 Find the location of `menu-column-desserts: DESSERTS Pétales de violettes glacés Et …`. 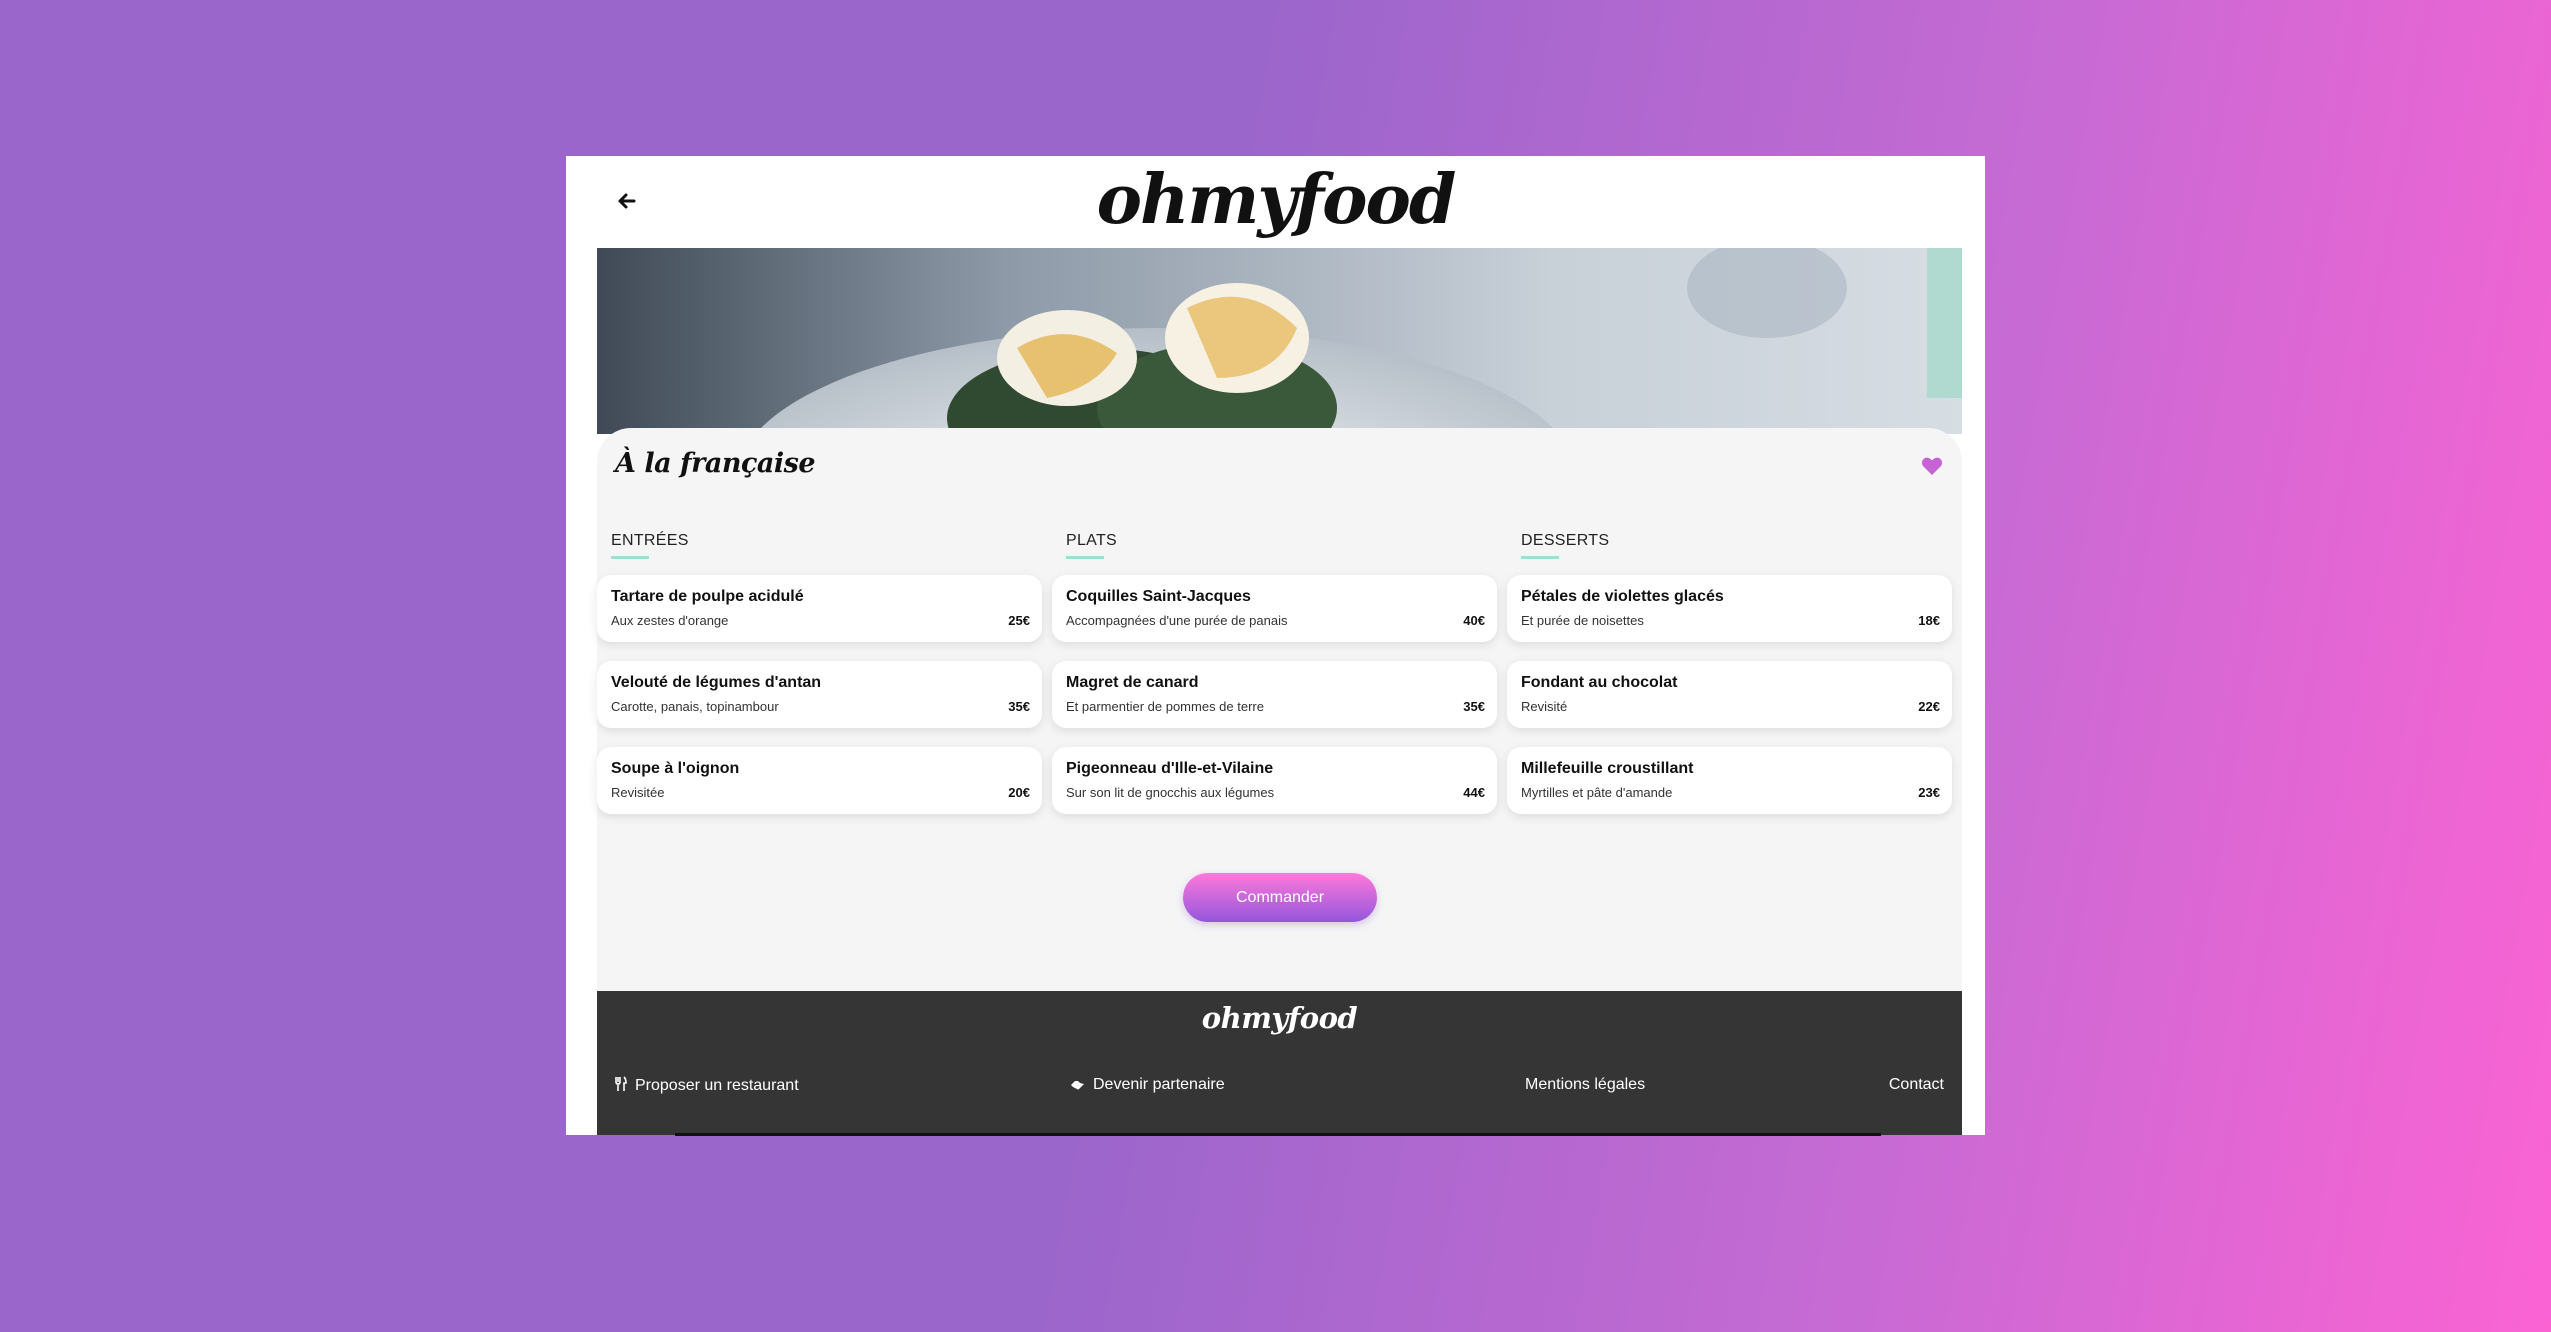

menu-column-desserts: DESSERTS Pétales de violettes glacés Et … is located at coordinates (1729, 682).